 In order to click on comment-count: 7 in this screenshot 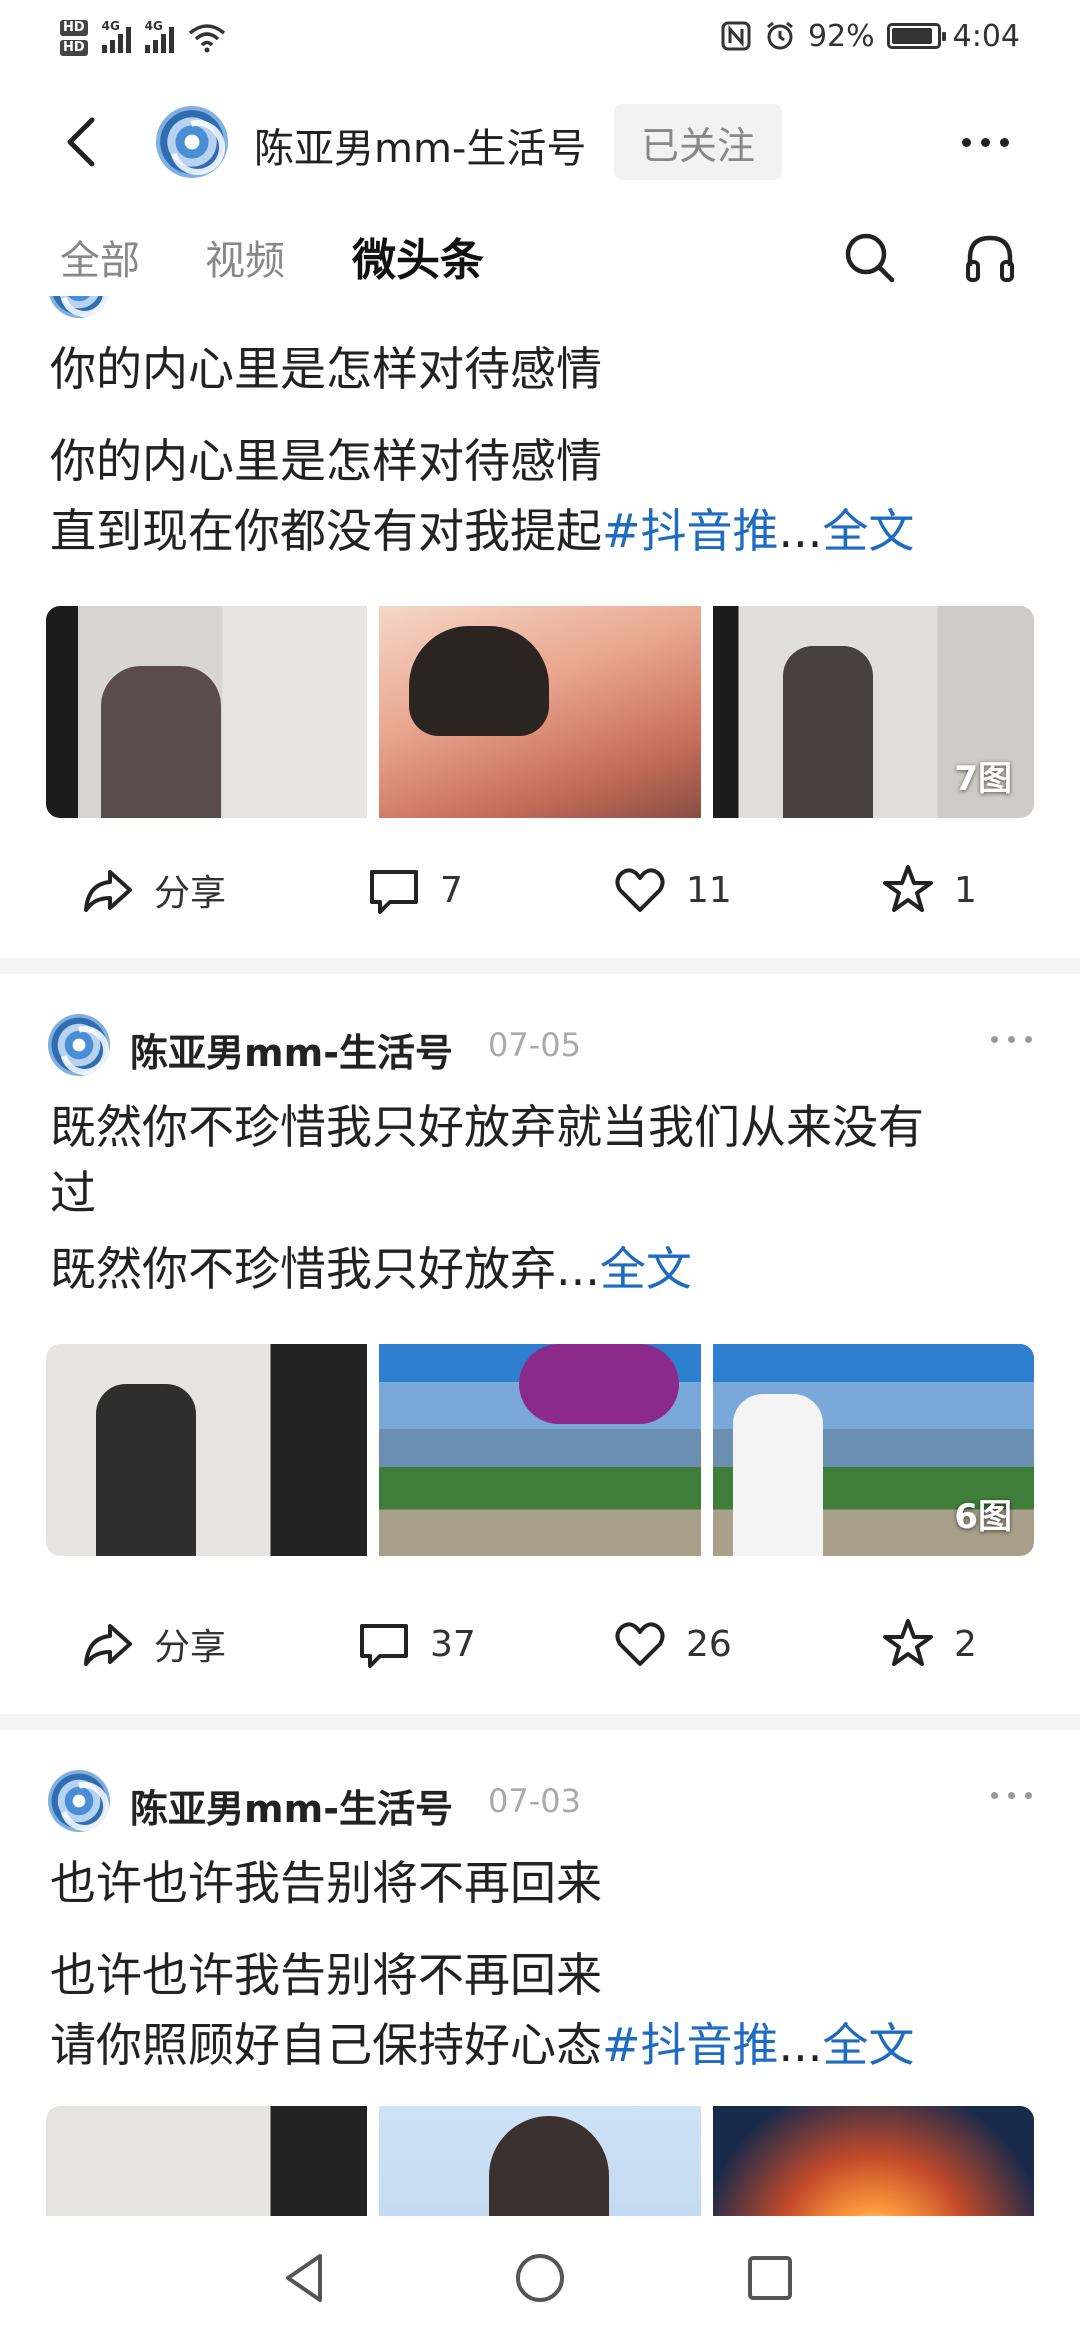, I will do `click(451, 890)`.